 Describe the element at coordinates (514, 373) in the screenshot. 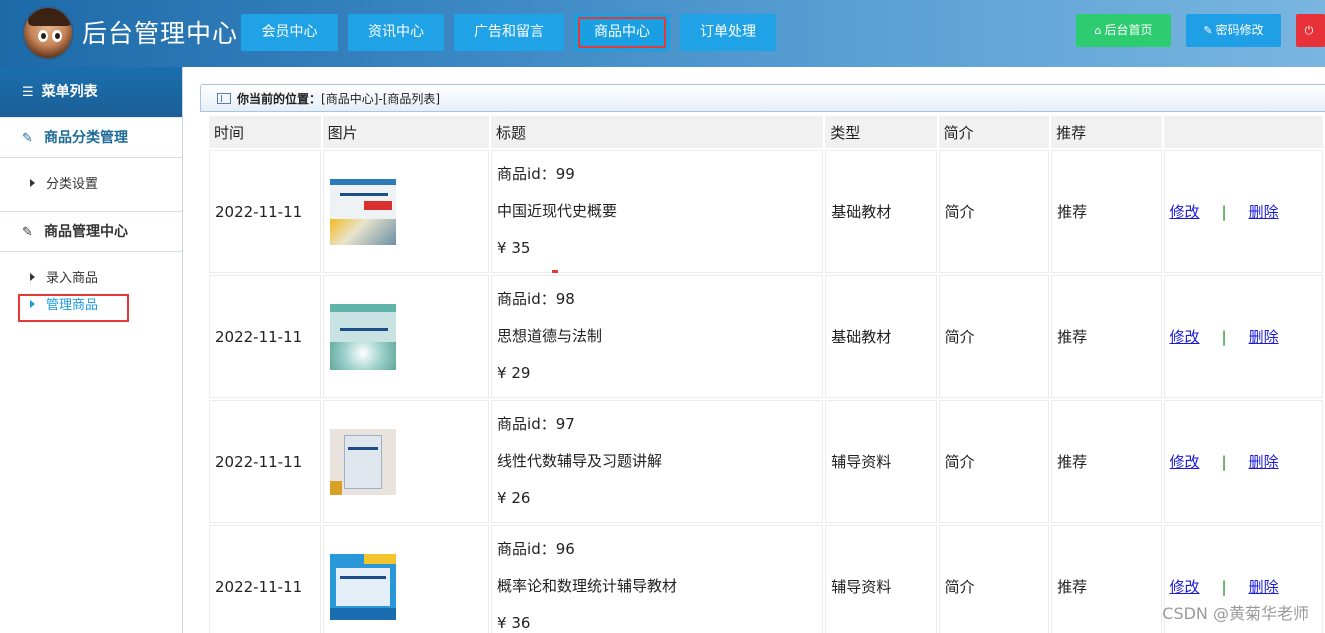

I see `product-price: ¥ 29` at that location.